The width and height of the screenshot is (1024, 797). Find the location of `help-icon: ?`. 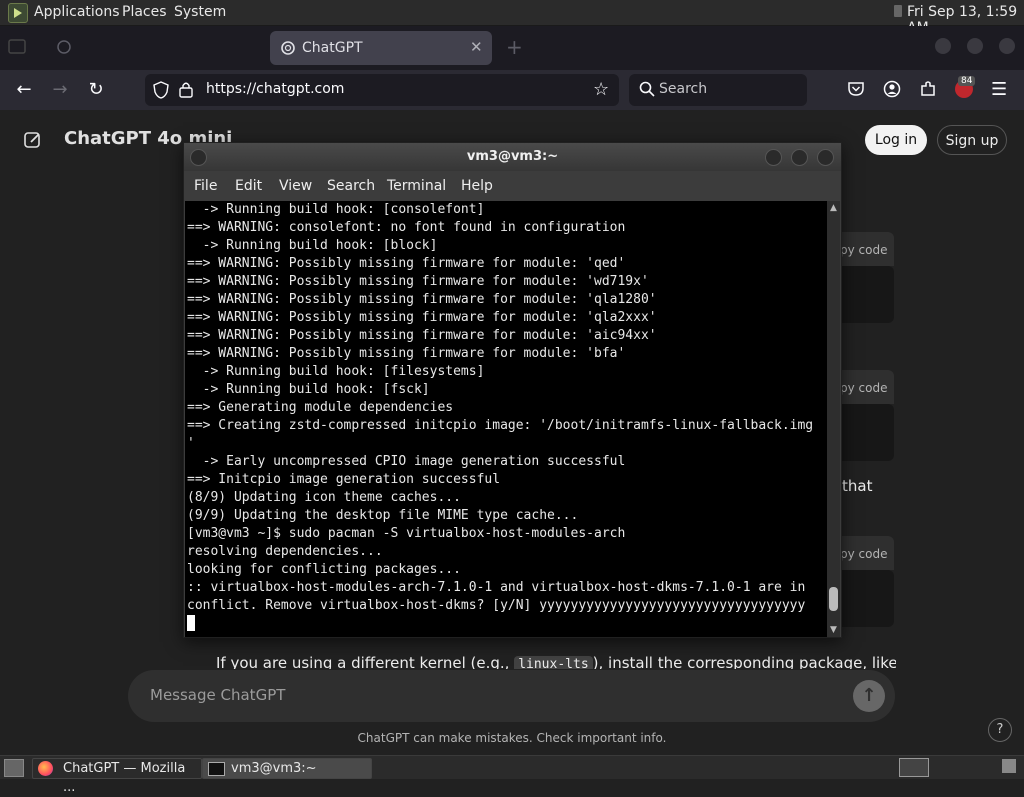

help-icon: ? is located at coordinates (1000, 730).